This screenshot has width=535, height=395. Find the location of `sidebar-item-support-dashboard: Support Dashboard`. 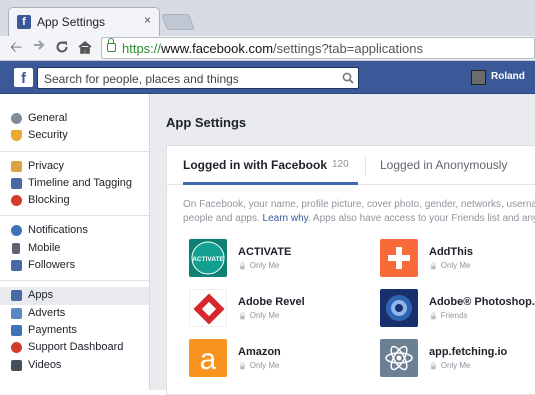

sidebar-item-support-dashboard: Support Dashboard is located at coordinates (74, 347).